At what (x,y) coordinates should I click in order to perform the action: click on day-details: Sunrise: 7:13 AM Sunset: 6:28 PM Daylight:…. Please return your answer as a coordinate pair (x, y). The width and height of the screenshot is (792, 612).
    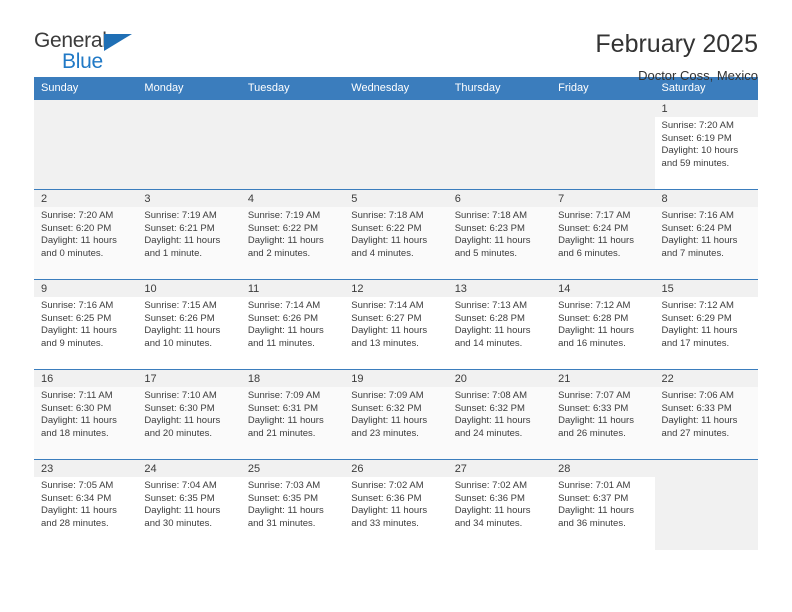
    Looking at the image, I should click on (499, 323).